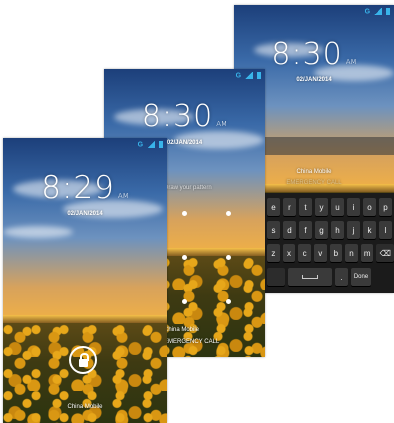 This screenshot has width=394, height=423. Describe the element at coordinates (320, 253) in the screenshot. I see `key-v: v` at that location.